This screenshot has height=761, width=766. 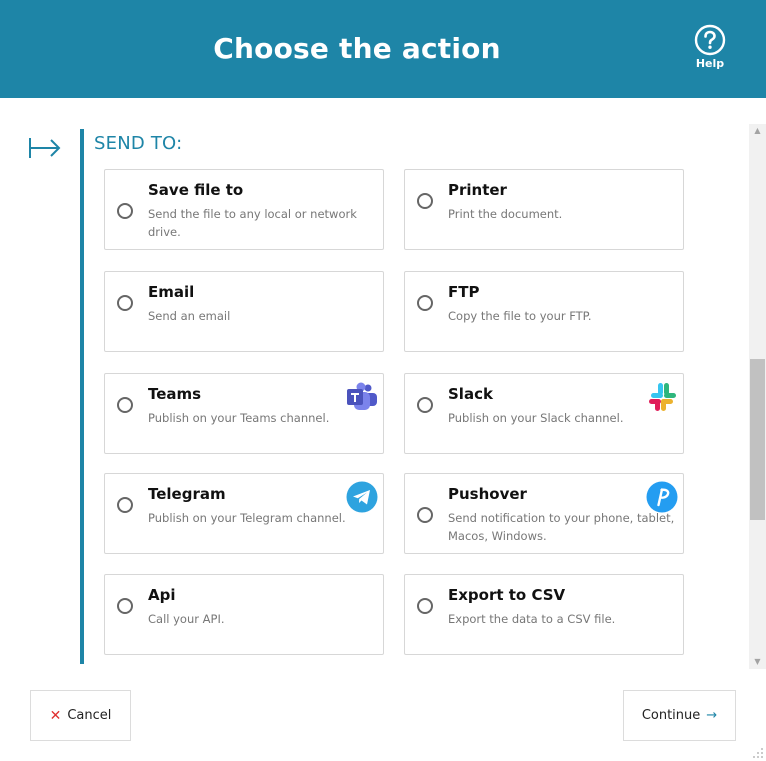 I want to click on radio-slack, so click(x=425, y=405).